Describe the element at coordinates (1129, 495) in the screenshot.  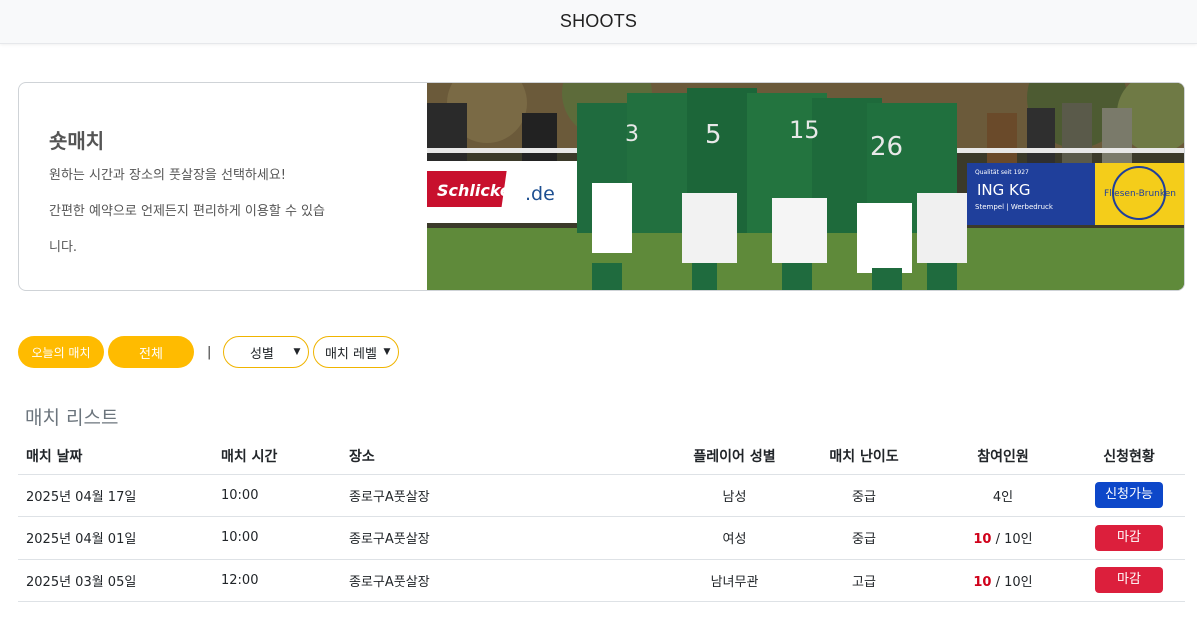
I see `apply-open-button: 신청가능` at that location.